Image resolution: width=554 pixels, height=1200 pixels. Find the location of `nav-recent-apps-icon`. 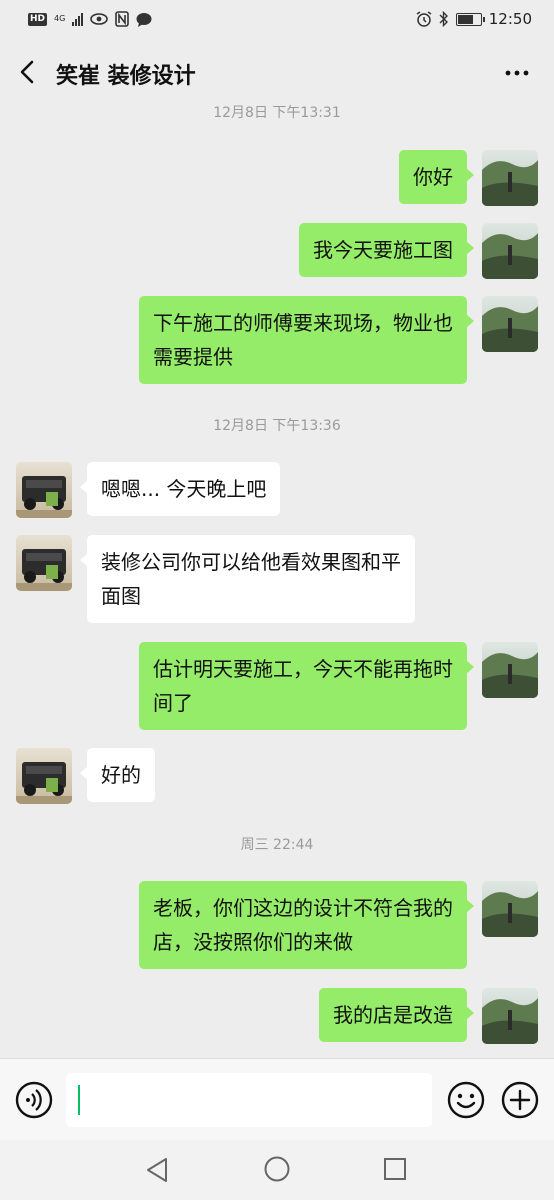

nav-recent-apps-icon is located at coordinates (395, 1169).